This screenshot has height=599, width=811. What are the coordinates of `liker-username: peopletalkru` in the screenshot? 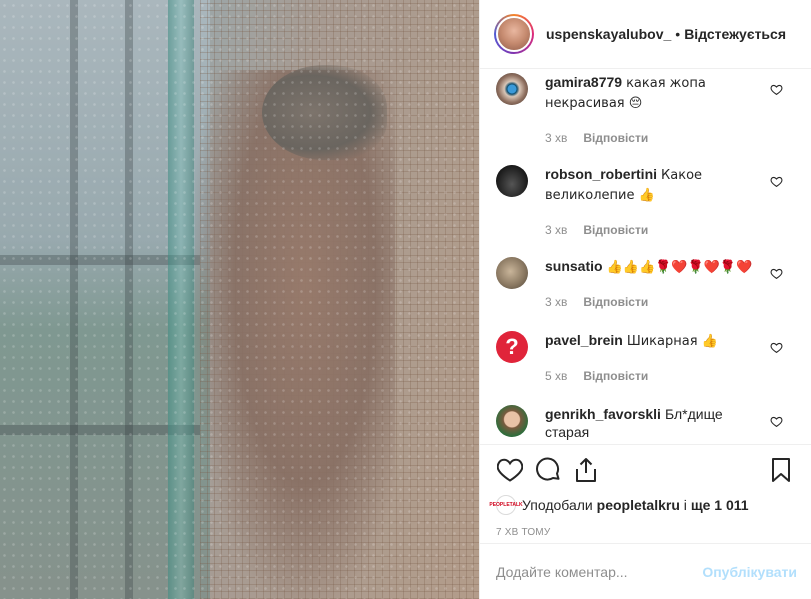 It's located at (638, 505).